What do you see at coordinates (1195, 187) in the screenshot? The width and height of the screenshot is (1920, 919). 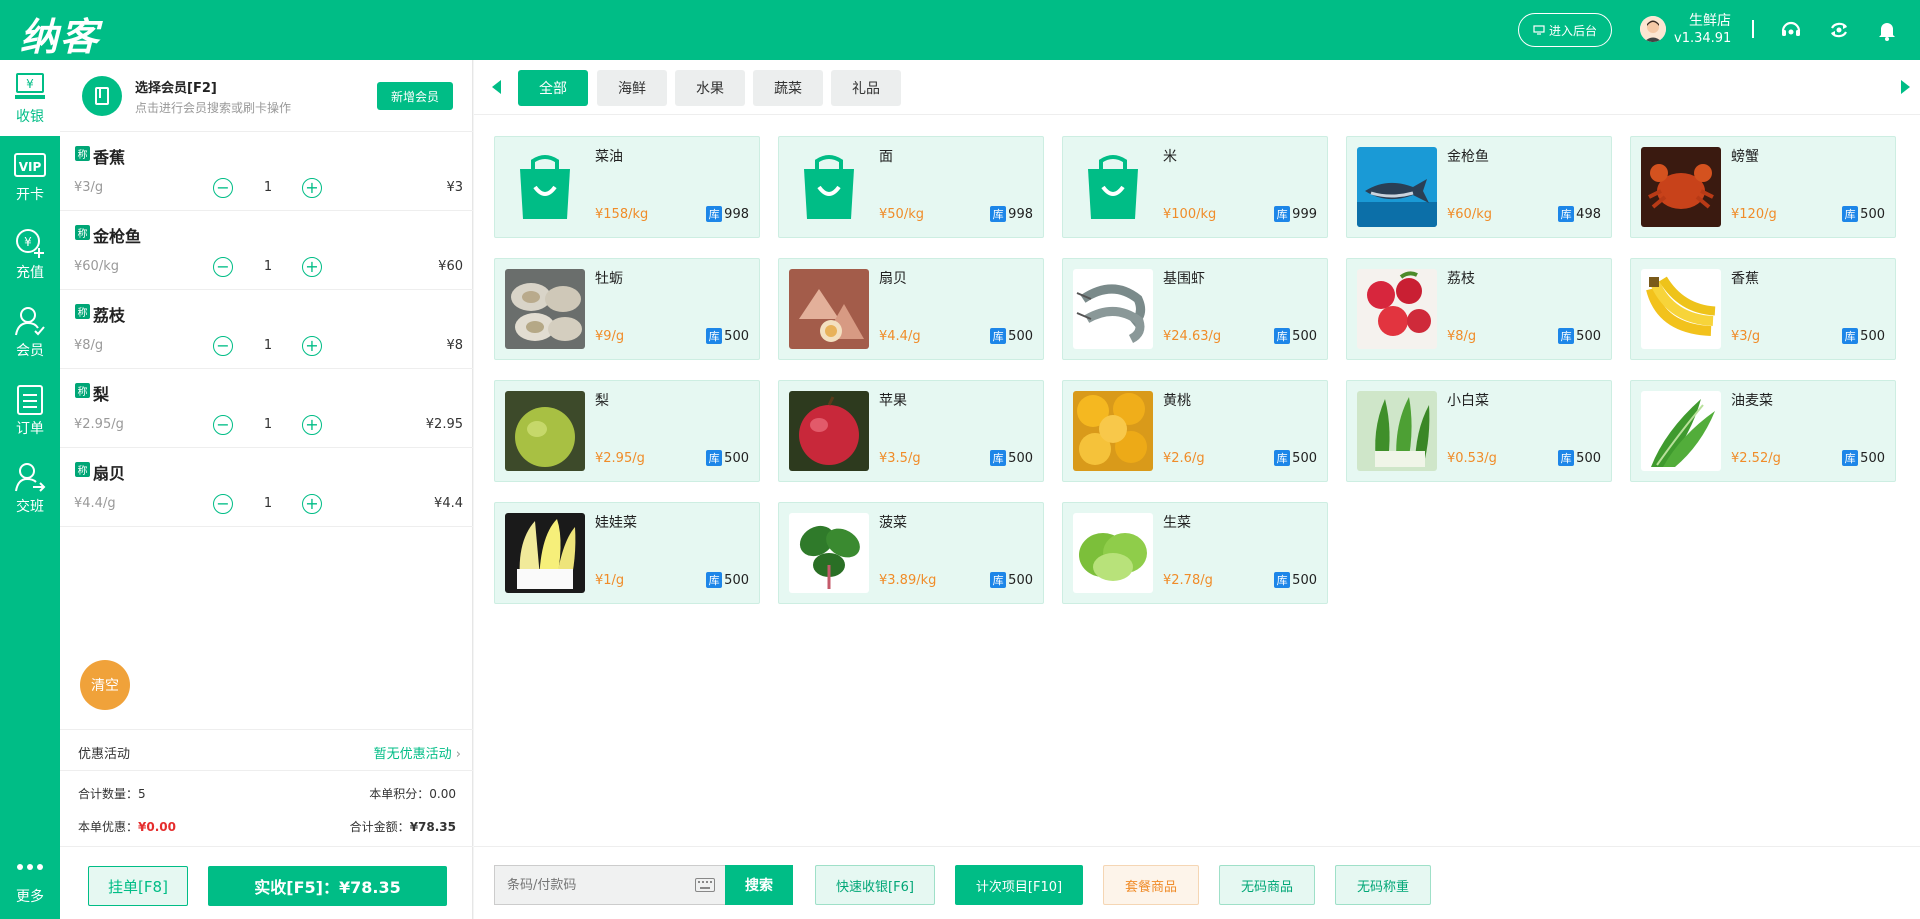 I see `product-card: 米 ¥100/kg 库 999` at bounding box center [1195, 187].